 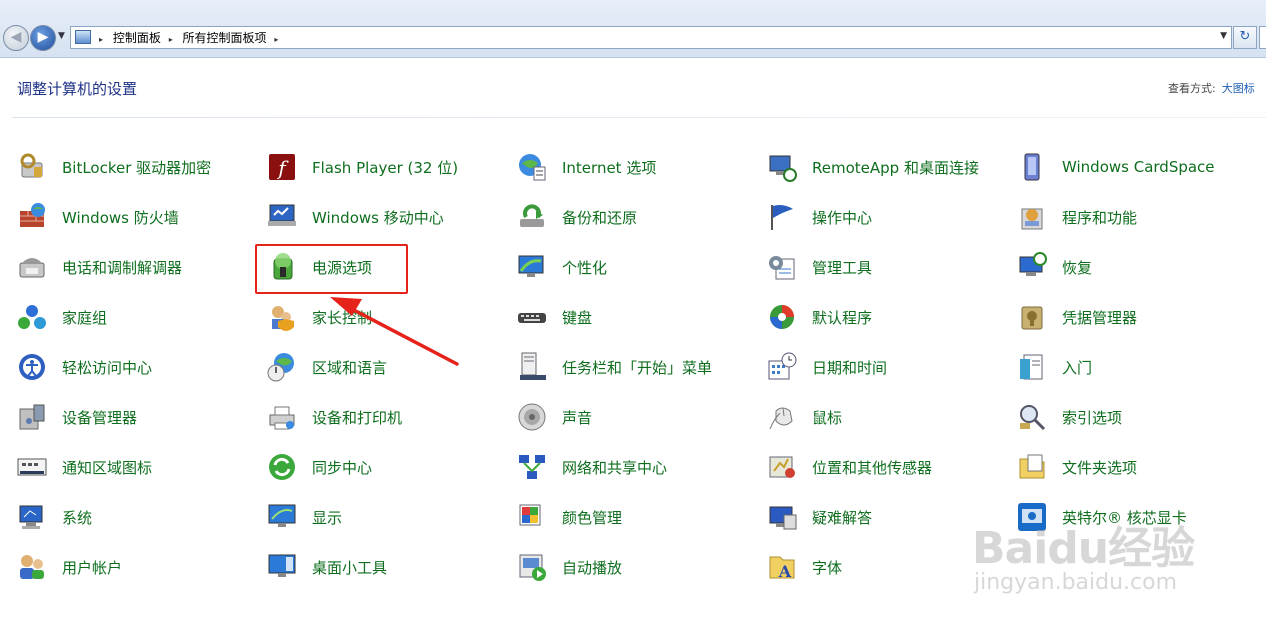 I want to click on control-panel-item-label: 管理工具, so click(x=842, y=267).